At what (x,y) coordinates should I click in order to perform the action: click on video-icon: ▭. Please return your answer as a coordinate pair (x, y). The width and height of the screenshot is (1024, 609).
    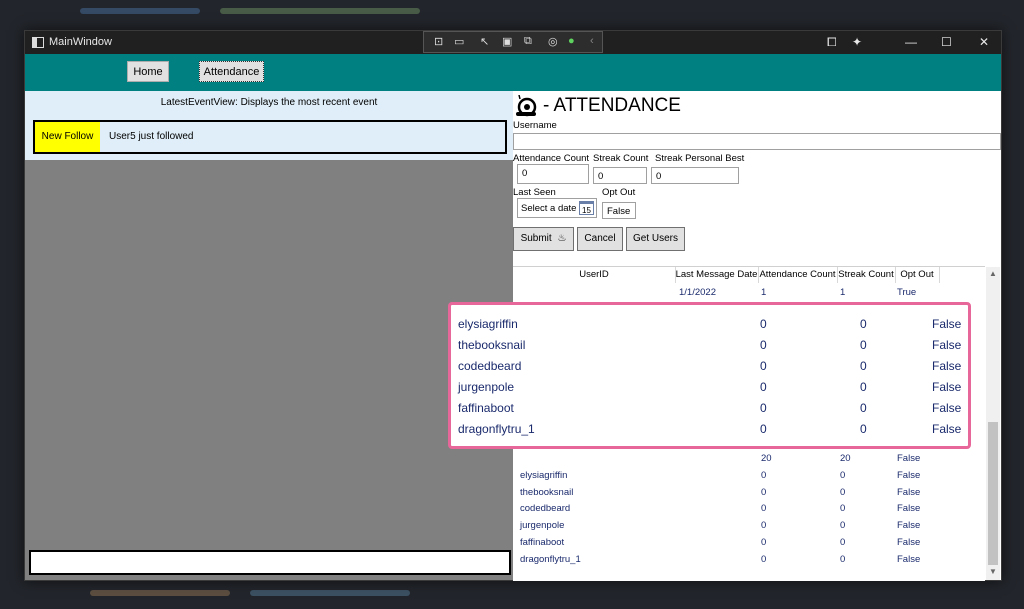
    Looking at the image, I should click on (459, 41).